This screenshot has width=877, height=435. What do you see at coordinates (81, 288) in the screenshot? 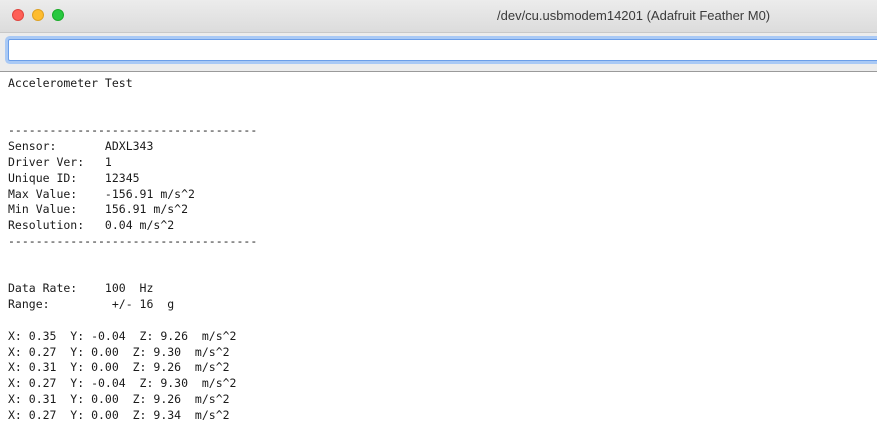
I see `output-line: Data Rate: 100 Hz` at bounding box center [81, 288].